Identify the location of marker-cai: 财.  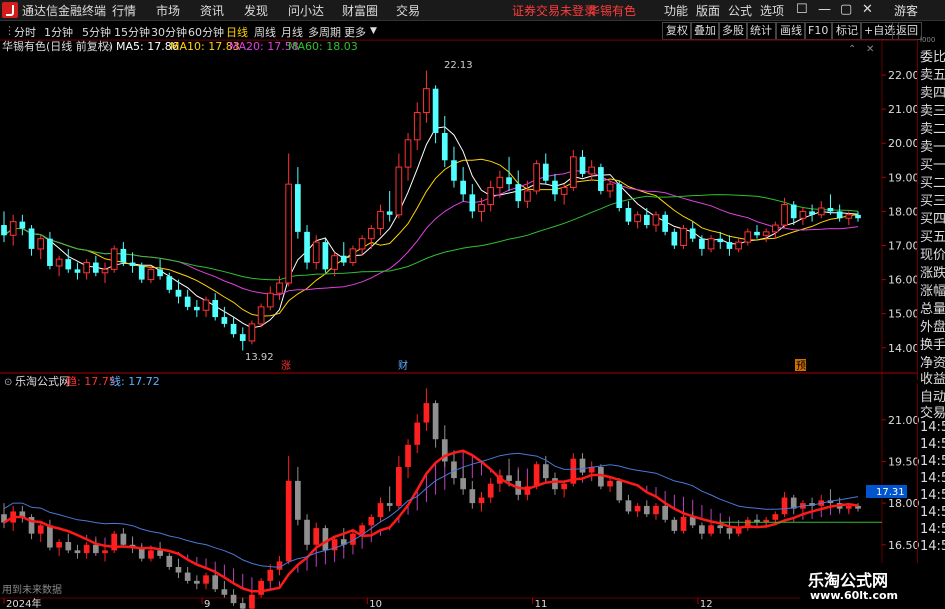
(403, 365).